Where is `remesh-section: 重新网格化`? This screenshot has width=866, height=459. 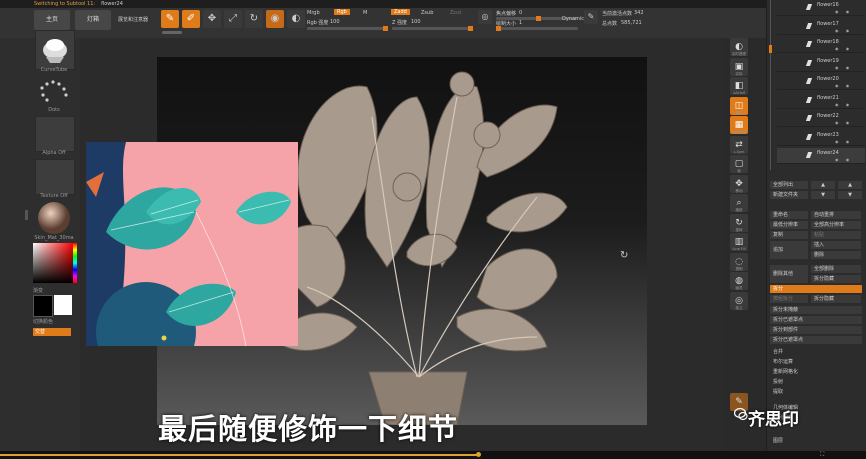 remesh-section: 重新网格化 is located at coordinates (816, 372).